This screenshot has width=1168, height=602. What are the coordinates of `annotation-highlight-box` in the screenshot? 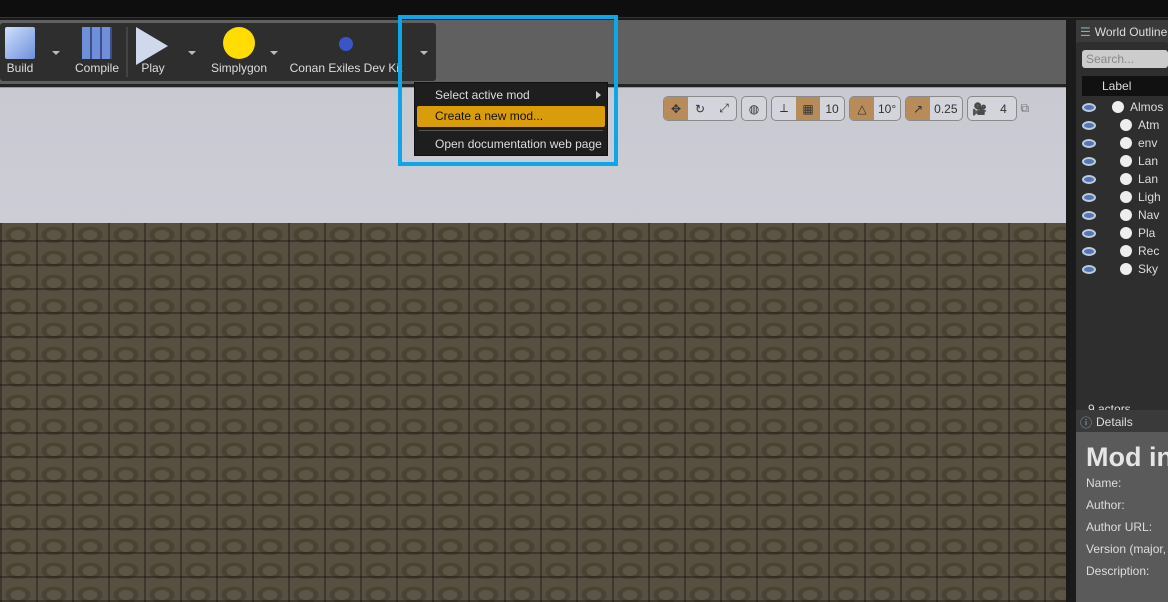 It's located at (508, 90).